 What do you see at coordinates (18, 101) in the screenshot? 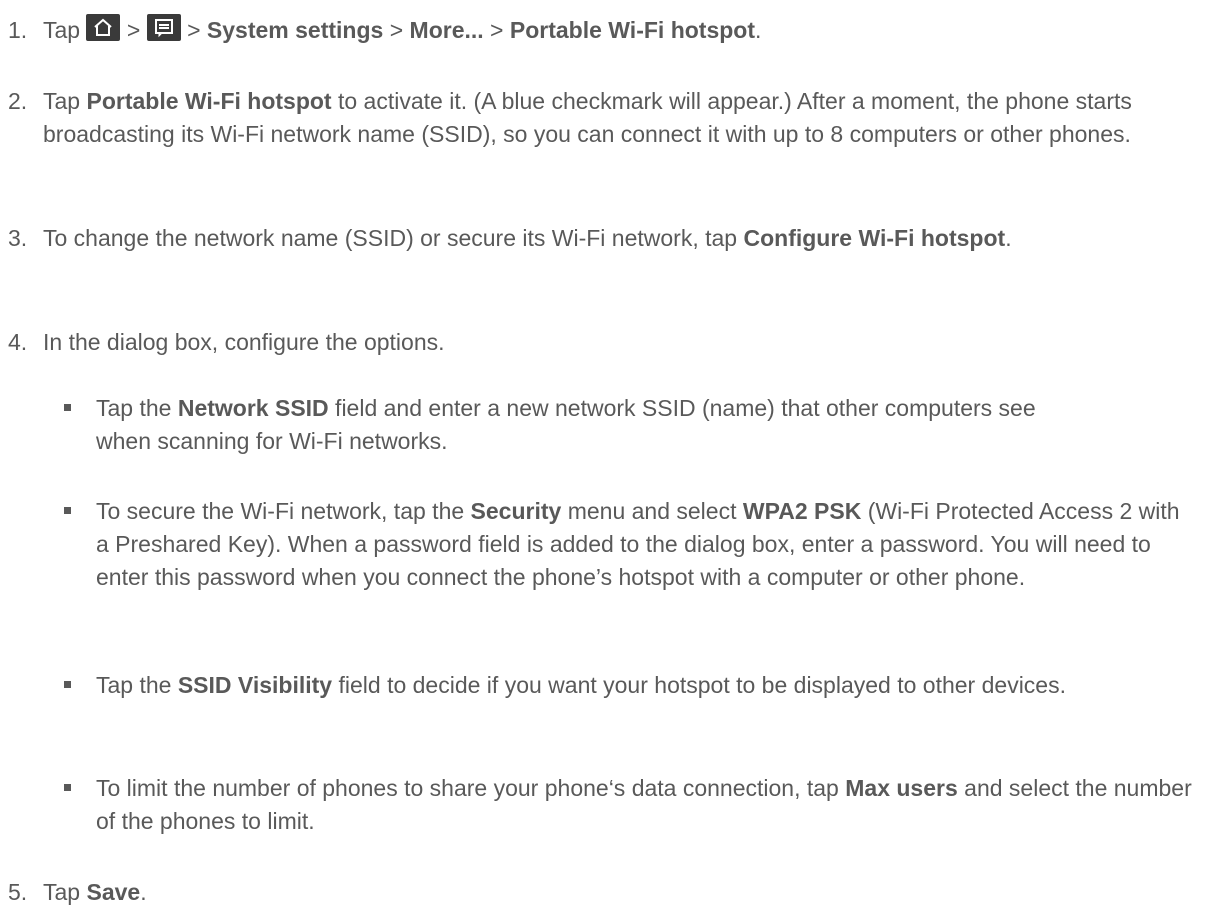
I see `step-number: 2.` at bounding box center [18, 101].